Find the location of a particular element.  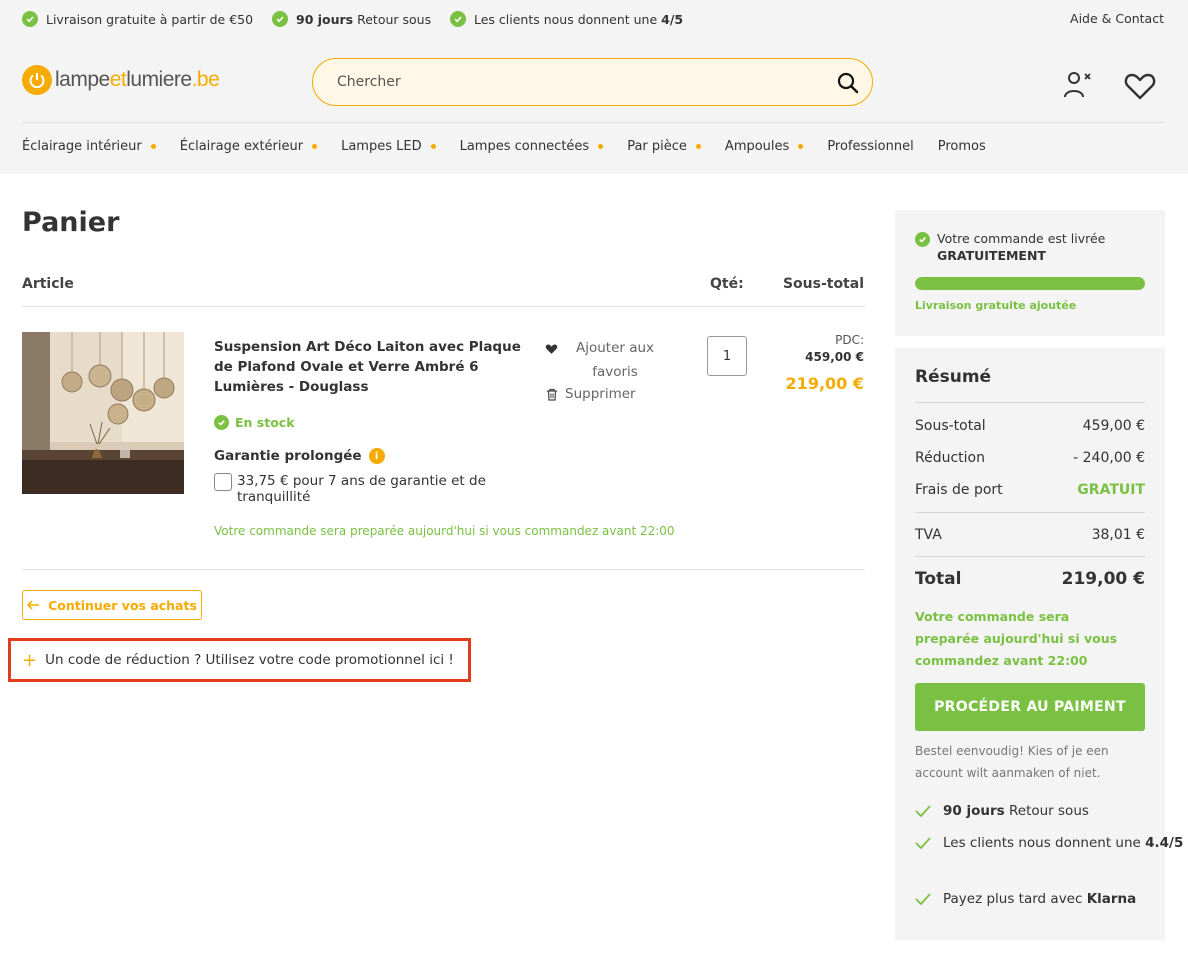

progress-fill is located at coordinates (1030, 283).